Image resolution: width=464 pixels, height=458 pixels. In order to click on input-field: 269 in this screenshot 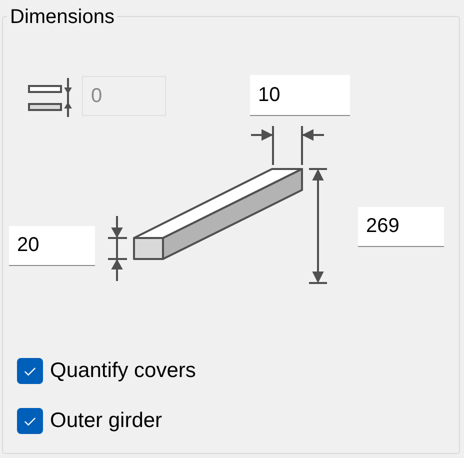, I will do `click(401, 227)`.